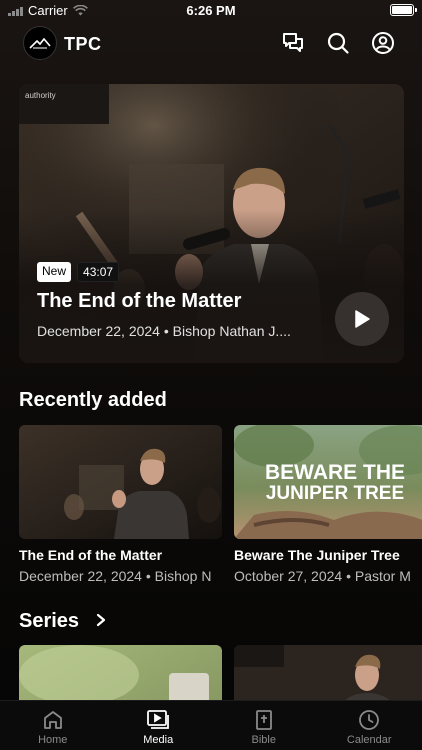 This screenshot has height=750, width=422. I want to click on media-thumbnail, so click(120, 482).